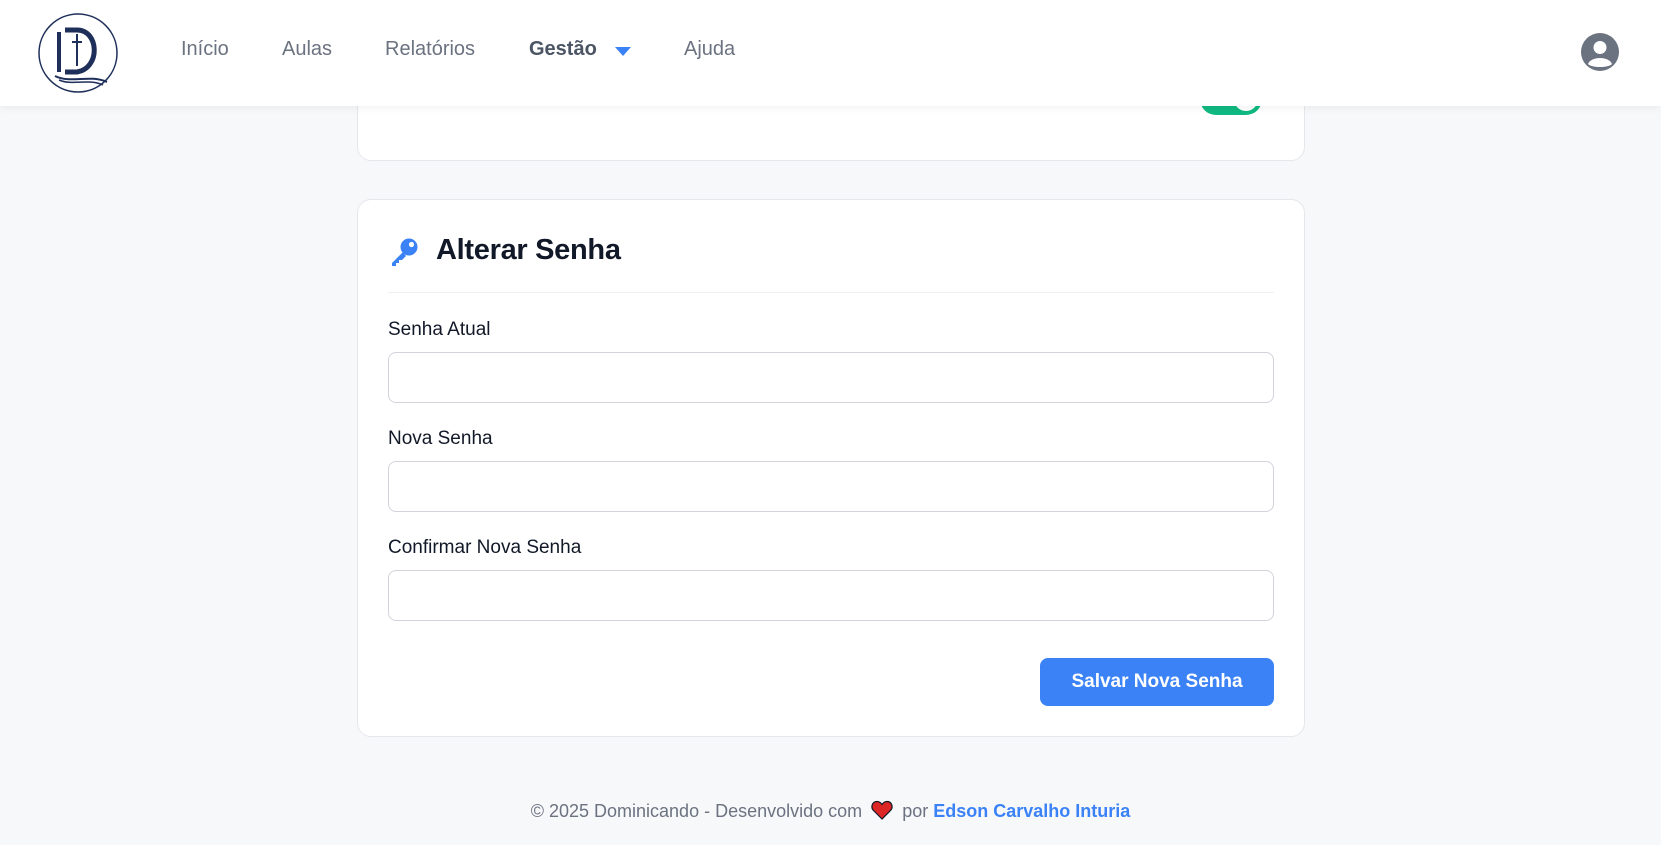 This screenshot has height=845, width=1661. I want to click on footer-por: por, so click(915, 811).